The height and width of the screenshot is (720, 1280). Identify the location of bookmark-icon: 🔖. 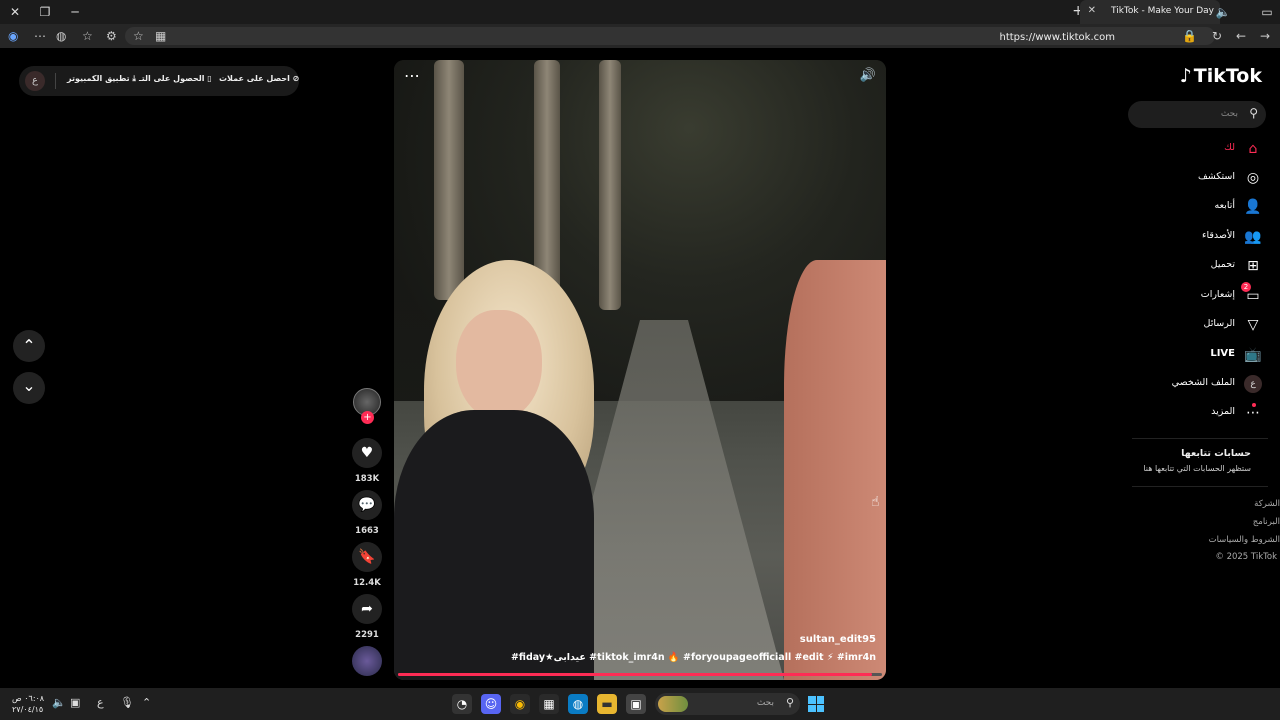
(367, 557).